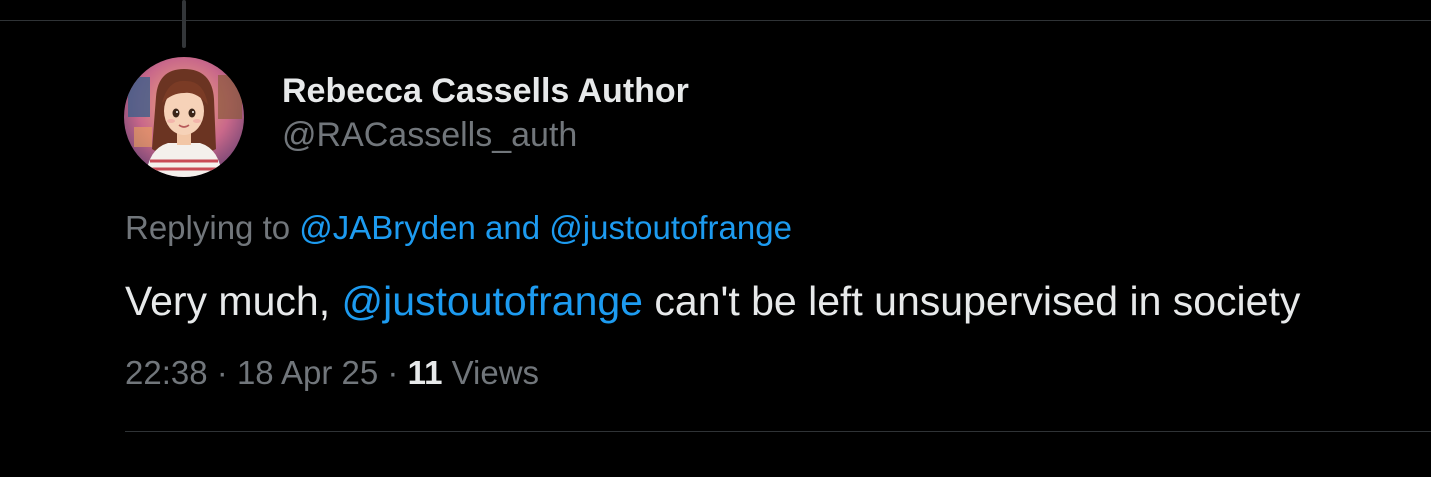 Image resolution: width=1431 pixels, height=477 pixels. What do you see at coordinates (778, 431) in the screenshot?
I see `bottom-divider` at bounding box center [778, 431].